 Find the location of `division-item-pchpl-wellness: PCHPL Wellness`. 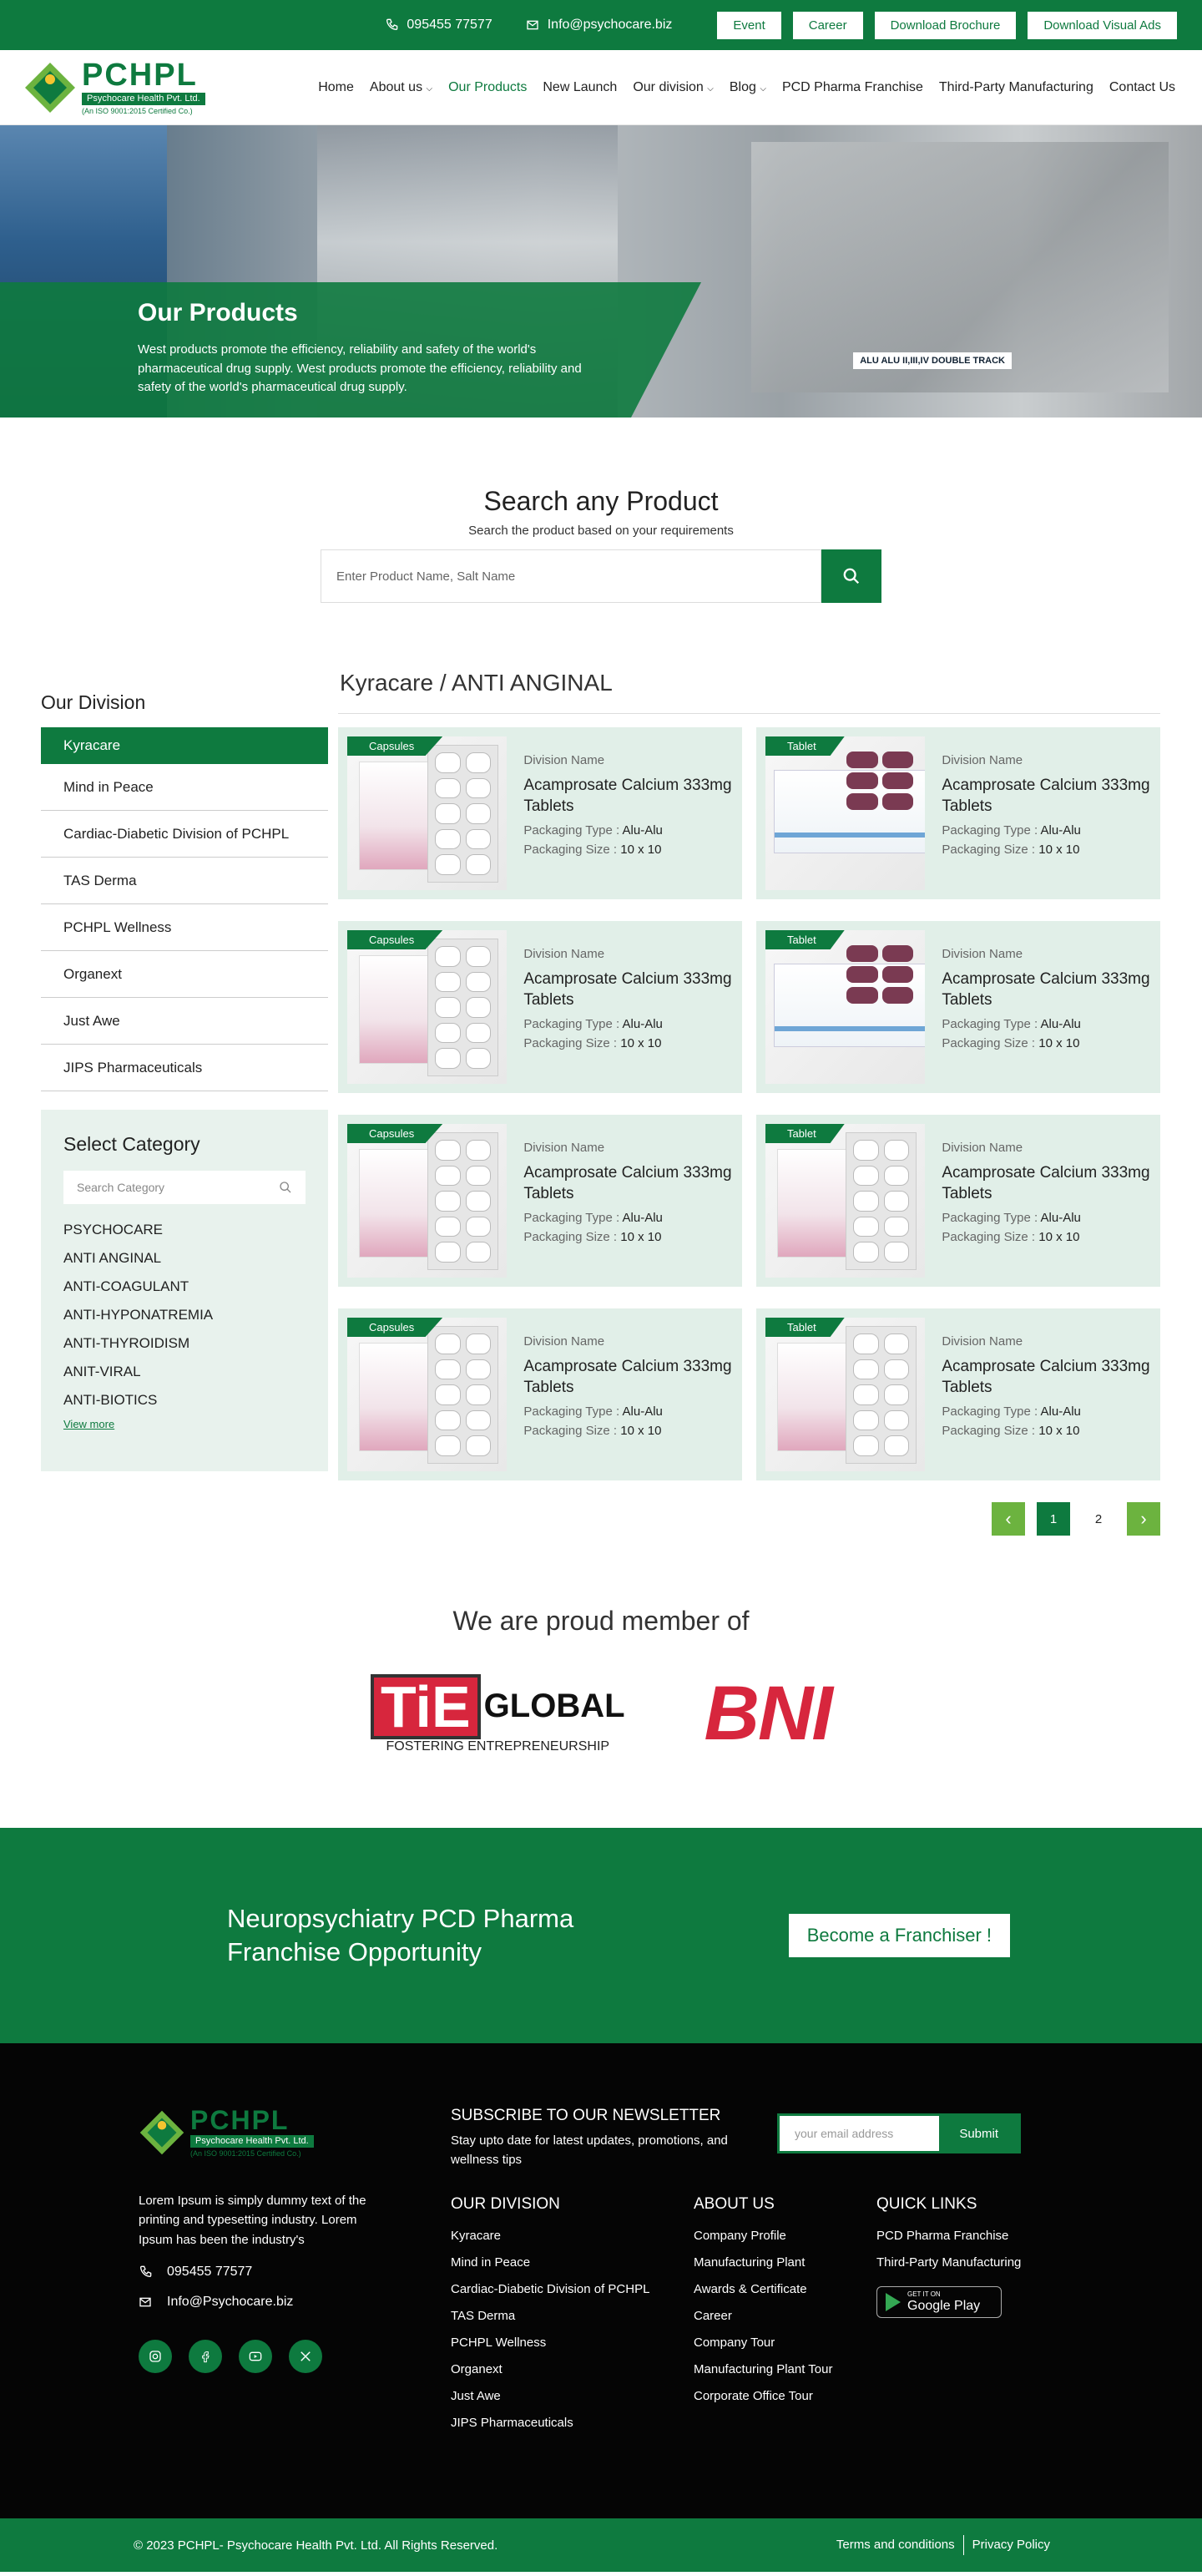

division-item-pchpl-wellness: PCHPL Wellness is located at coordinates (185, 927).